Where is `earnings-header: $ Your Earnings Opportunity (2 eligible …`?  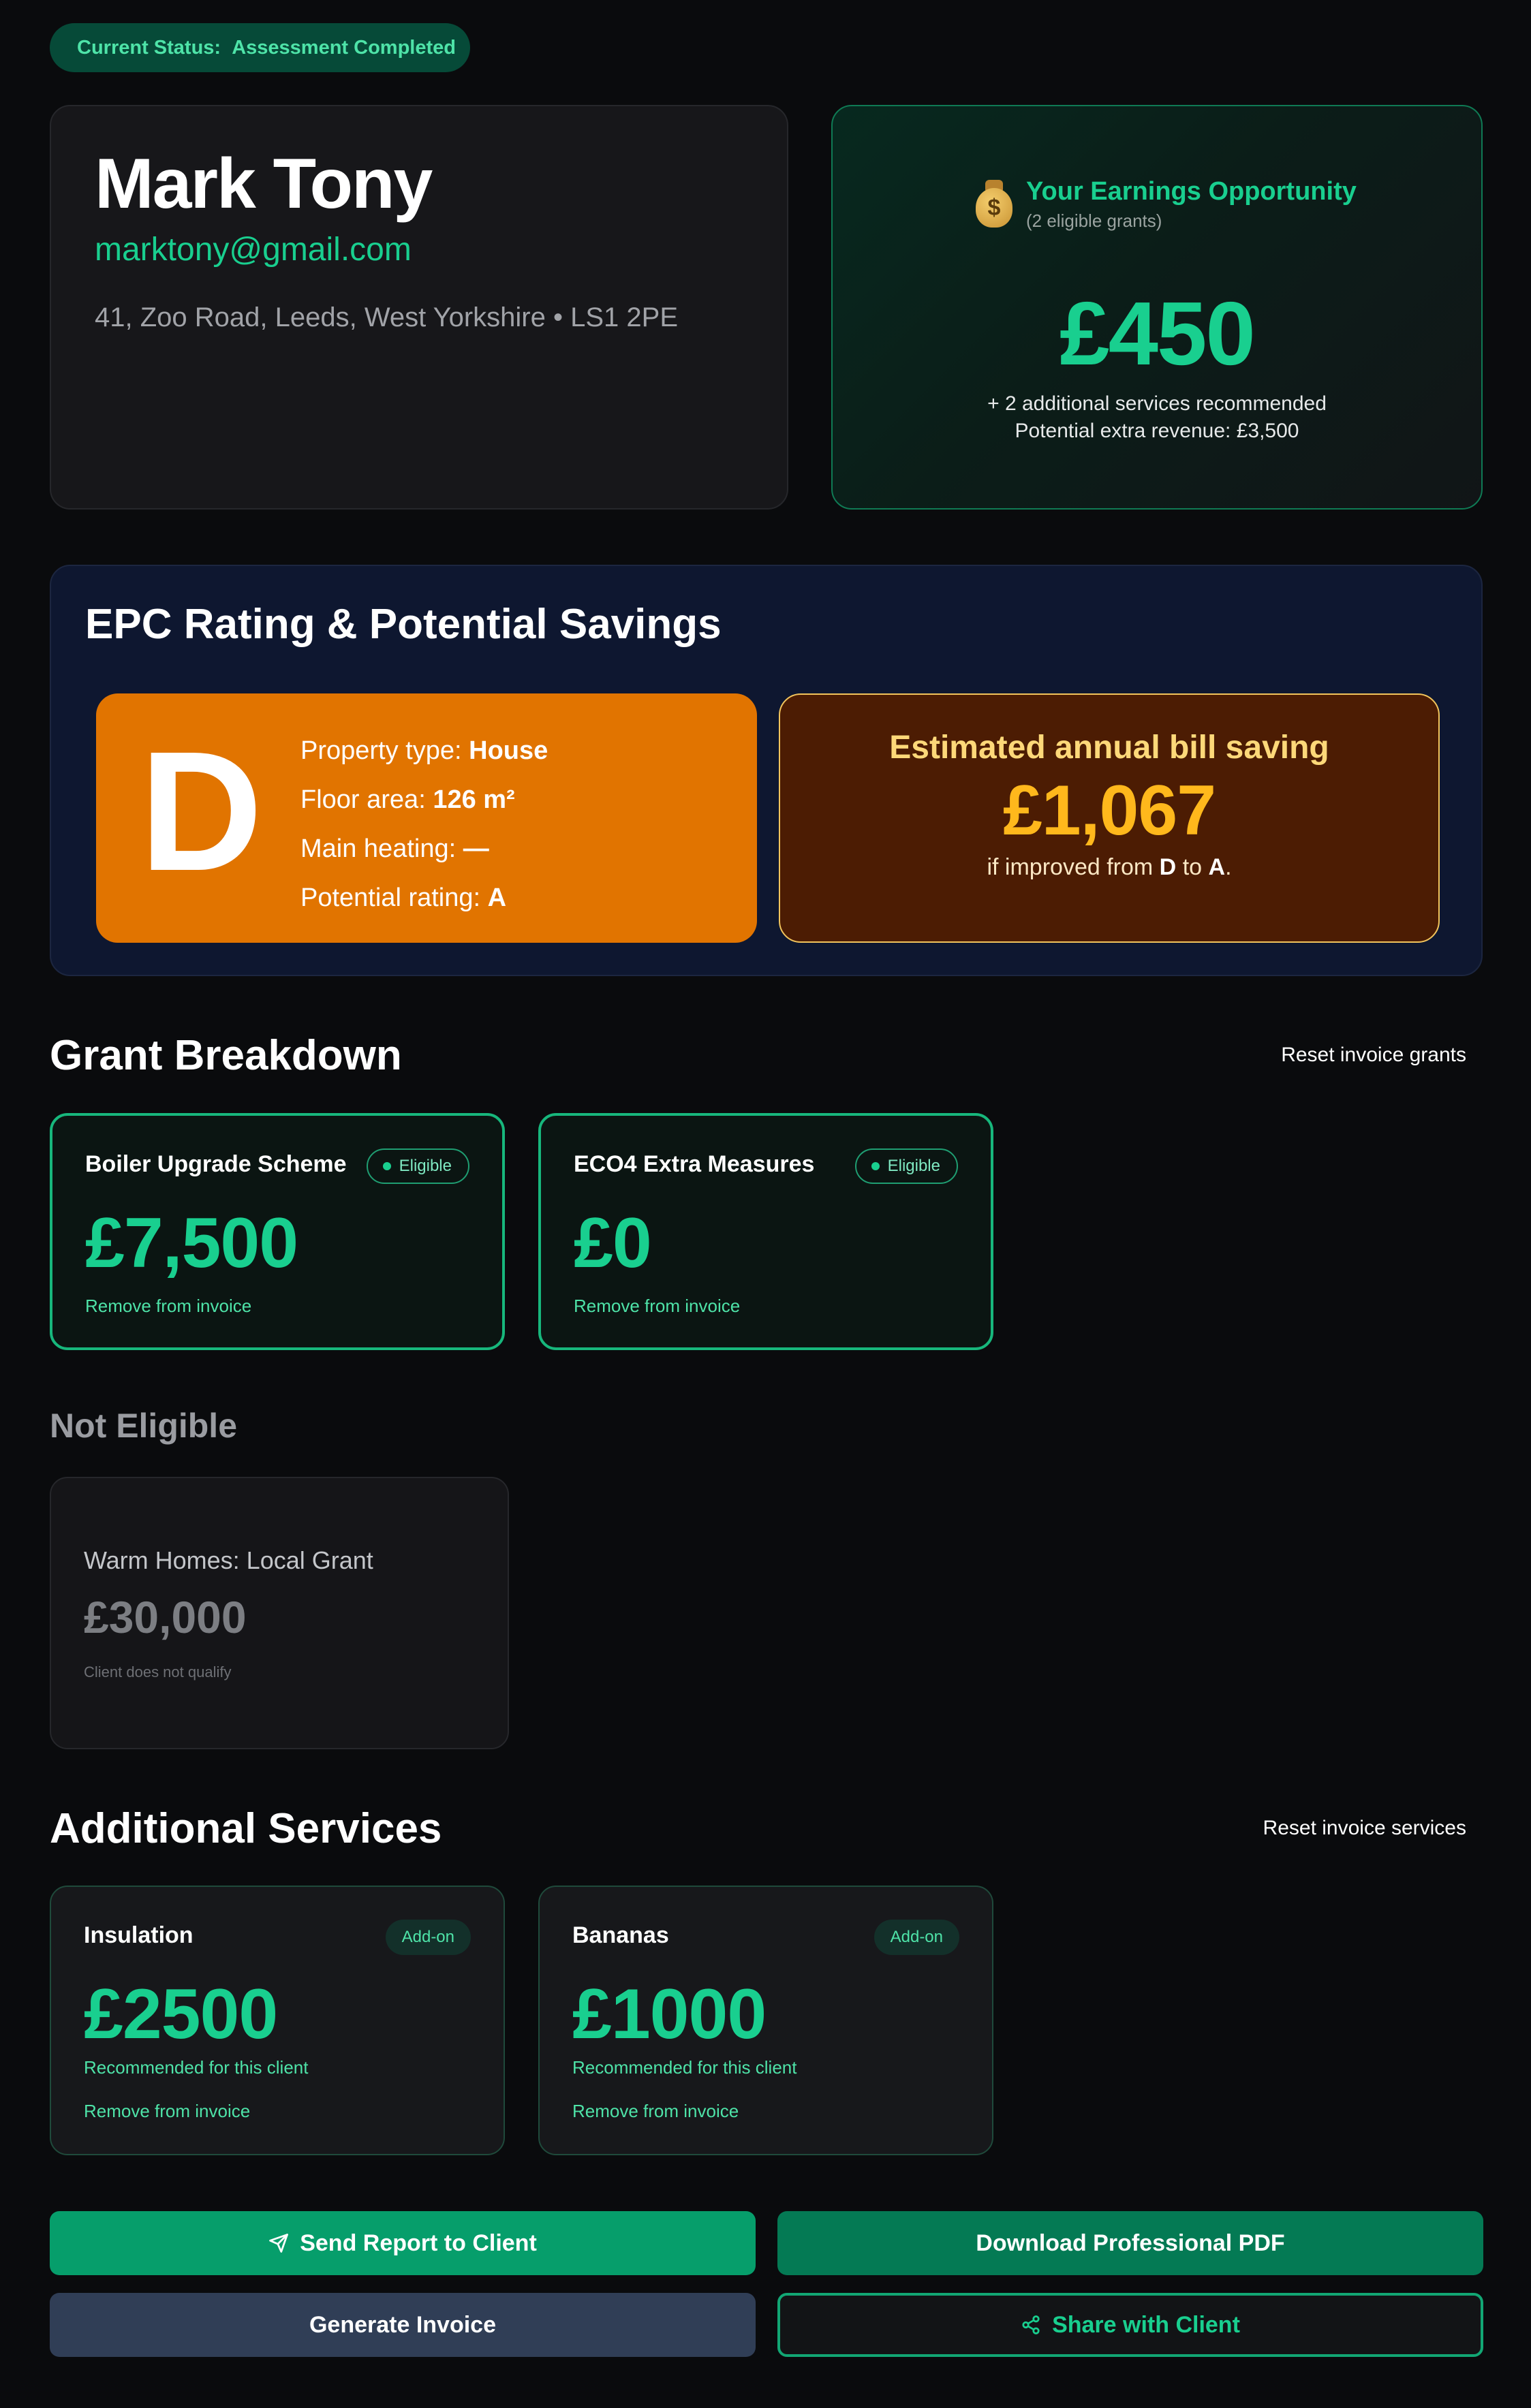
earnings-header: $ Your Earnings Opportunity (2 eligible … is located at coordinates (1166, 204).